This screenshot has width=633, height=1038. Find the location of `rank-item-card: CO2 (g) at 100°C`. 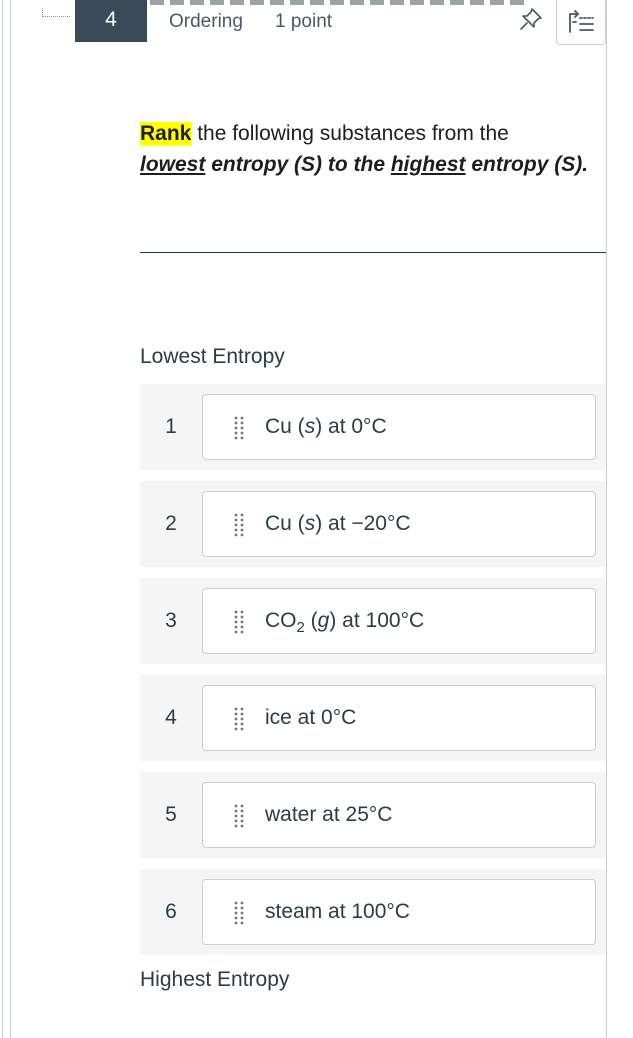

rank-item-card: CO2 (g) at 100°C is located at coordinates (399, 621).